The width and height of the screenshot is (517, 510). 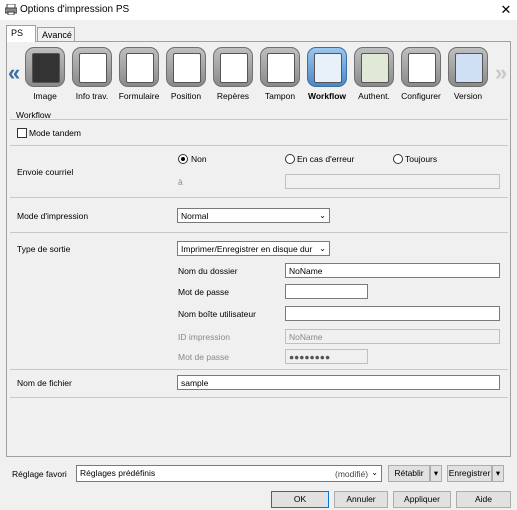 I want to click on radio-toujours, so click(x=398, y=159).